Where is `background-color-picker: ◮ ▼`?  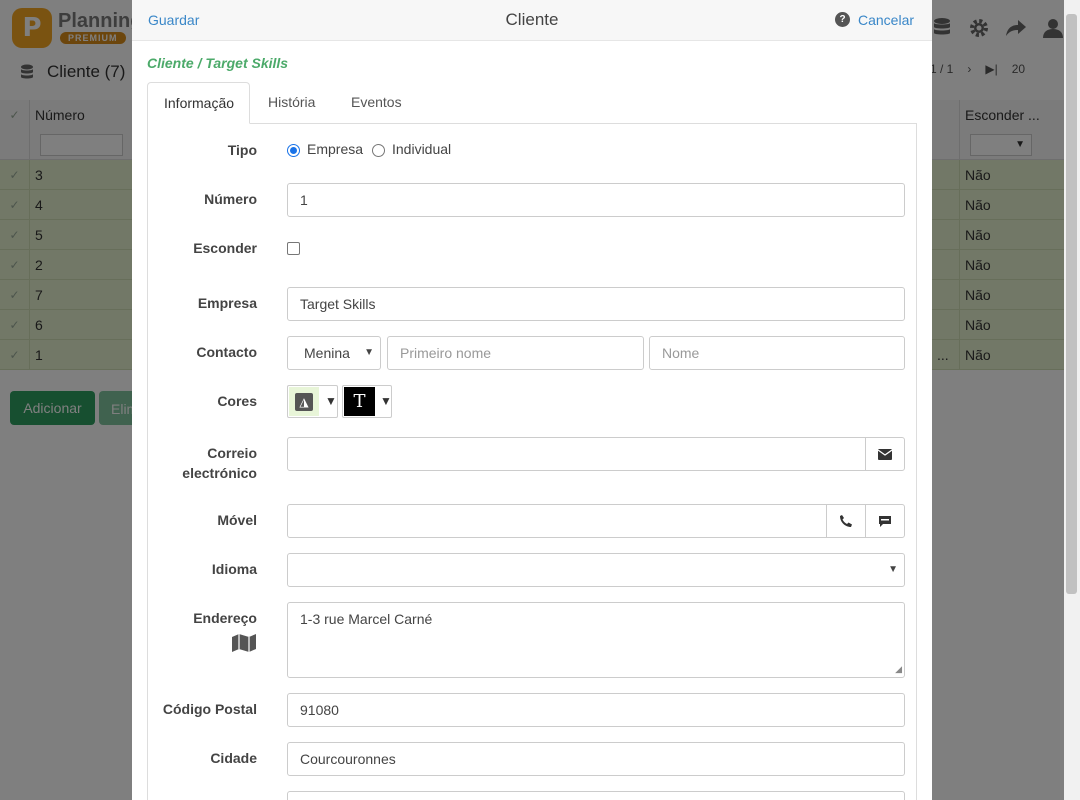
background-color-picker: ◮ ▼ is located at coordinates (312, 401).